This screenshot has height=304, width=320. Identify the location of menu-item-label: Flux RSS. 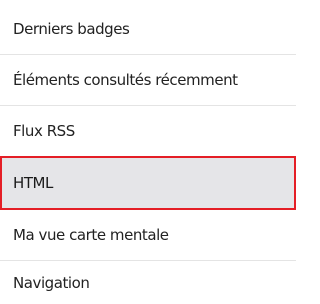
(44, 131).